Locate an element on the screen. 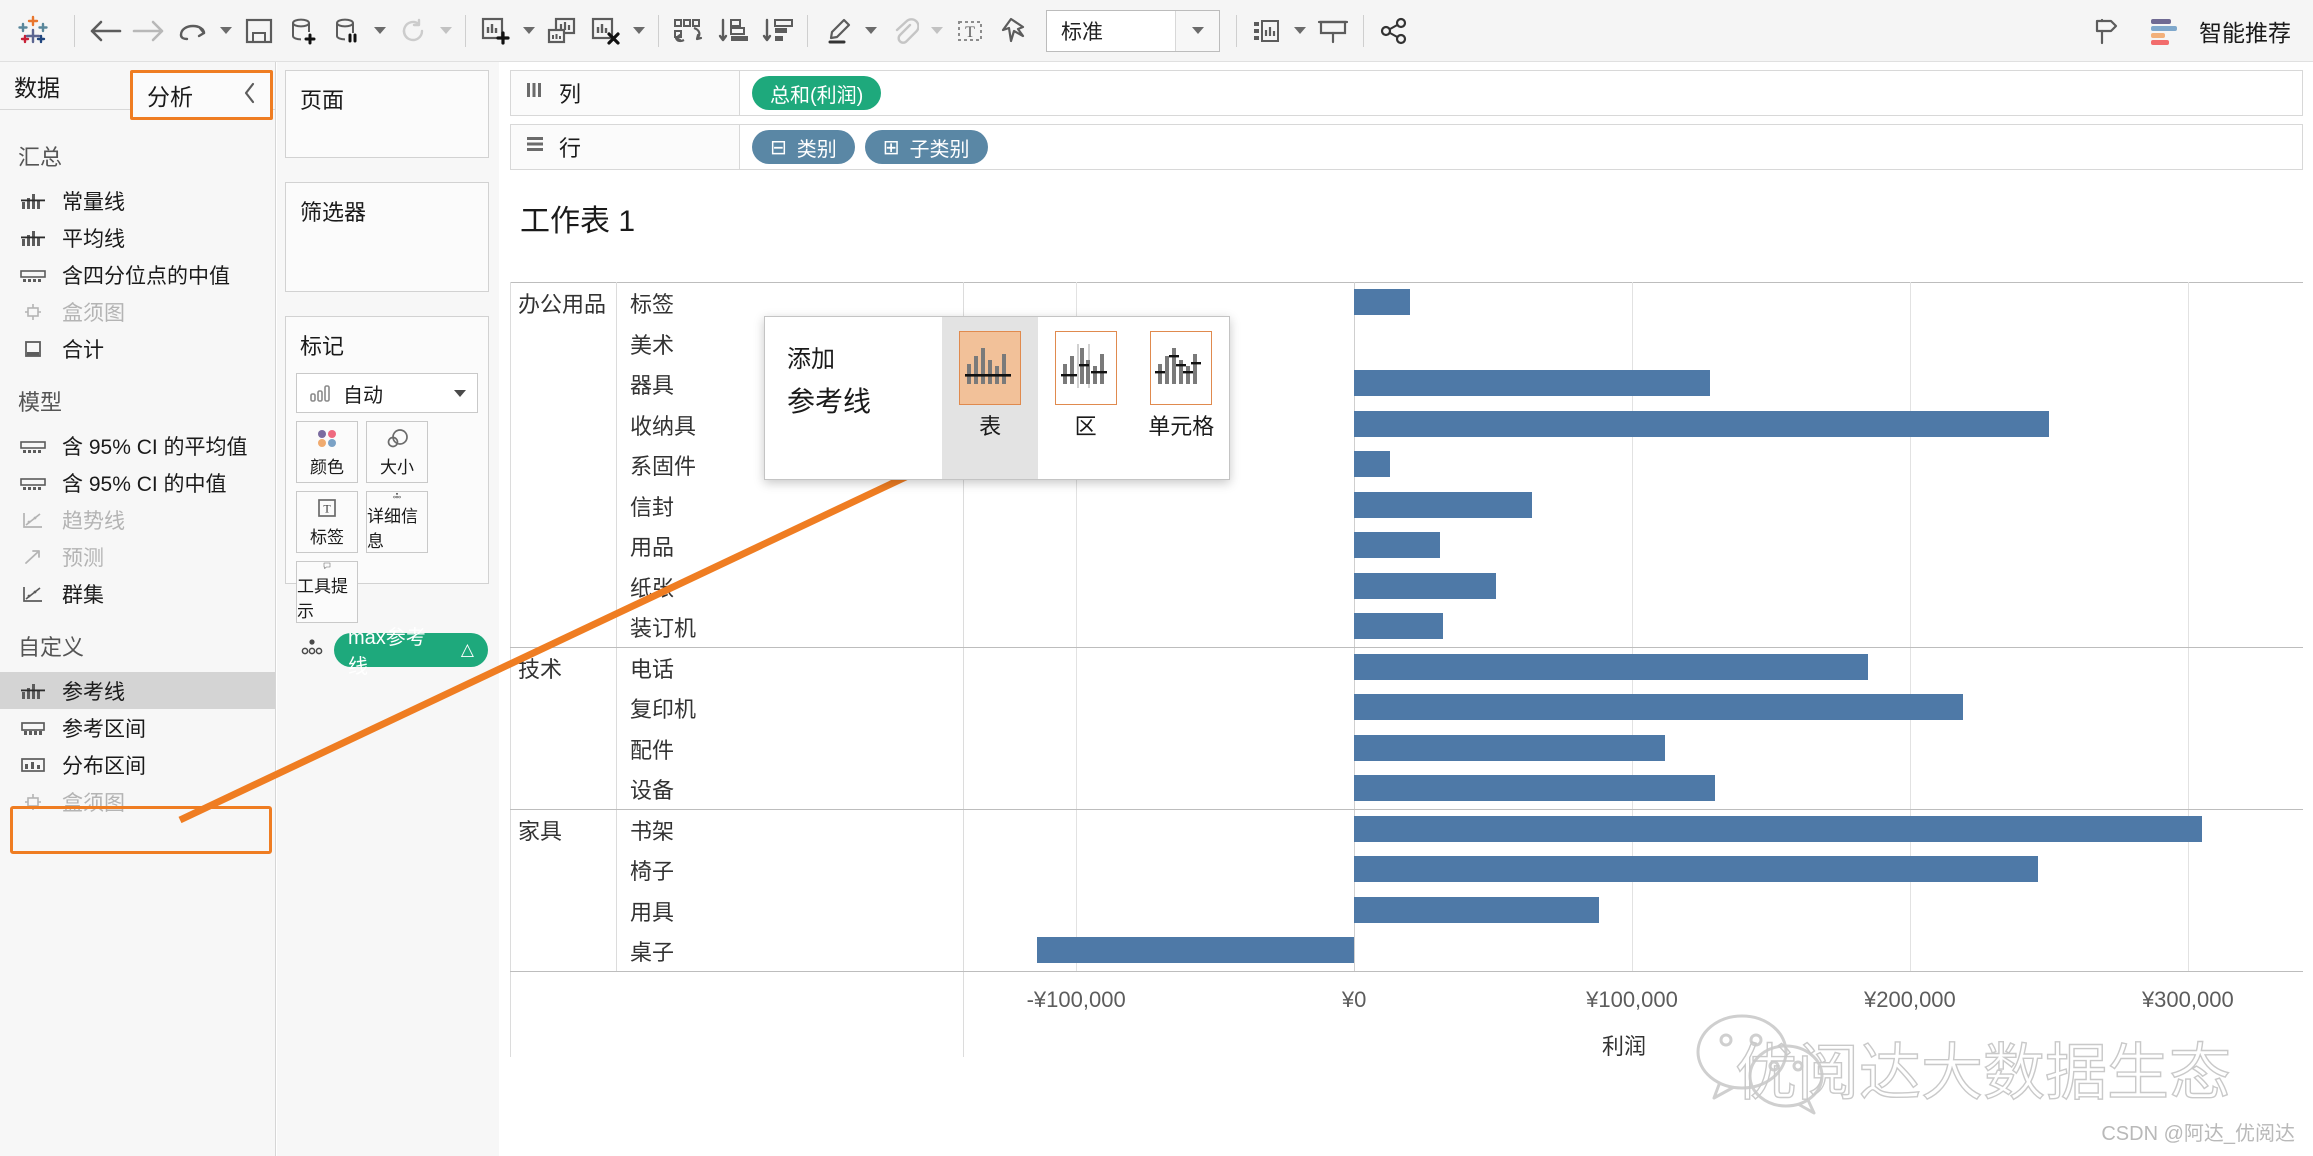 This screenshot has width=2313, height=1156. mark-color-button: 颜色 is located at coordinates (327, 452).